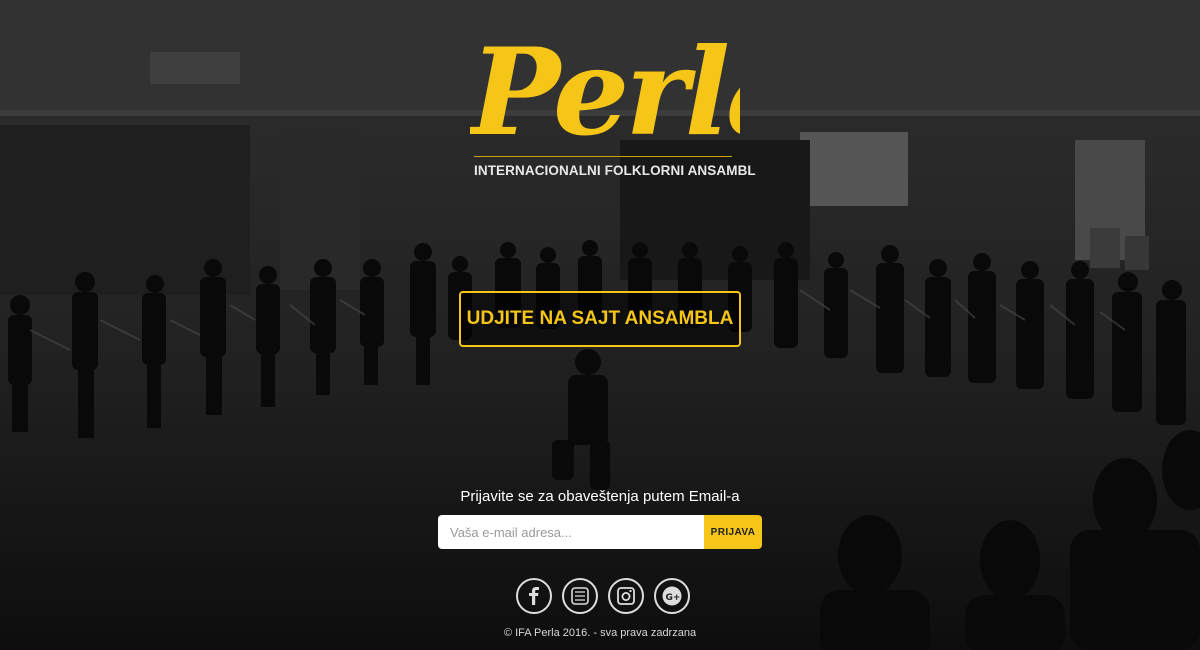 Image resolution: width=1200 pixels, height=650 pixels. Describe the element at coordinates (626, 596) in the screenshot. I see `instagram-icon` at that location.